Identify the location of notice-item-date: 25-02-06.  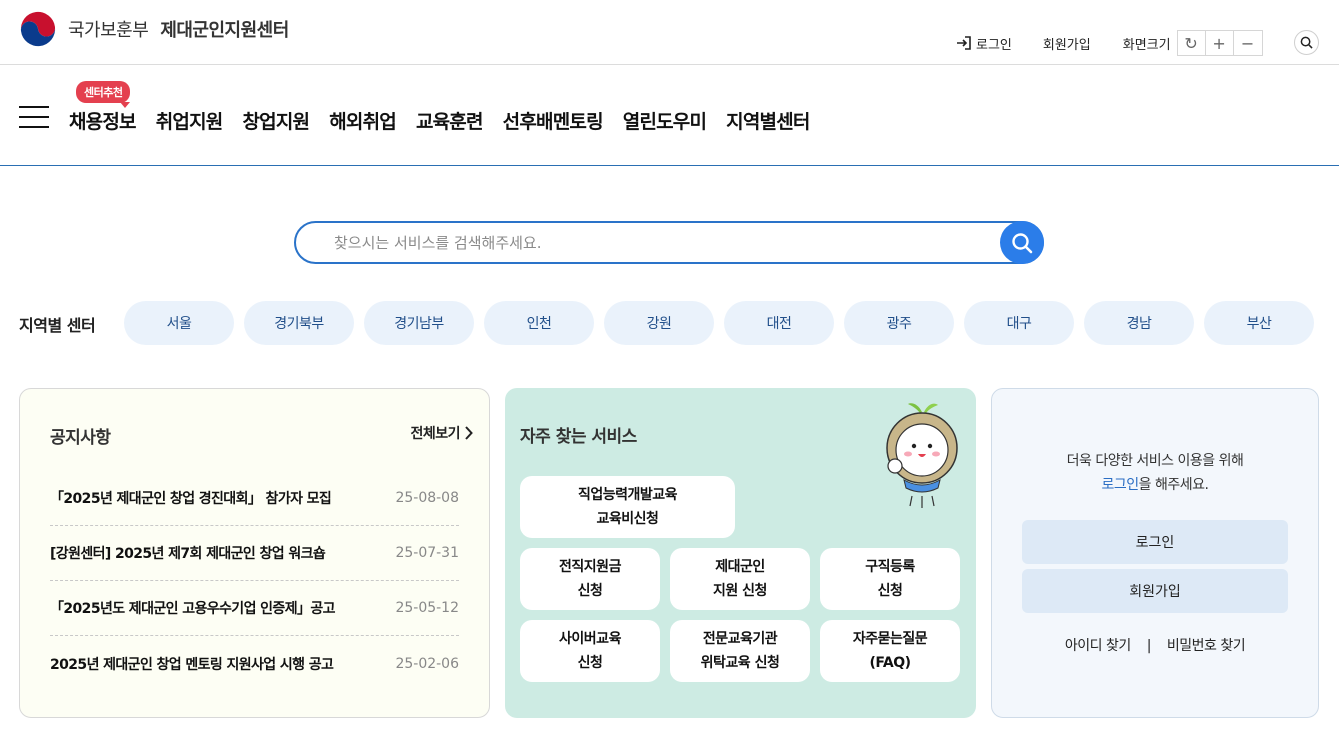
(427, 663).